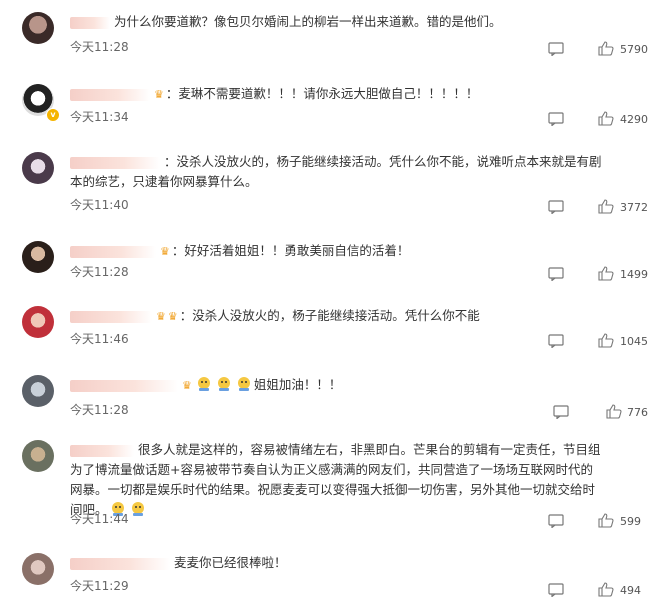 This screenshot has width=665, height=607. I want to click on comment-text: ：没杀人没放火的，杨子能继续接活动。凭什么你不能, so click(329, 315).